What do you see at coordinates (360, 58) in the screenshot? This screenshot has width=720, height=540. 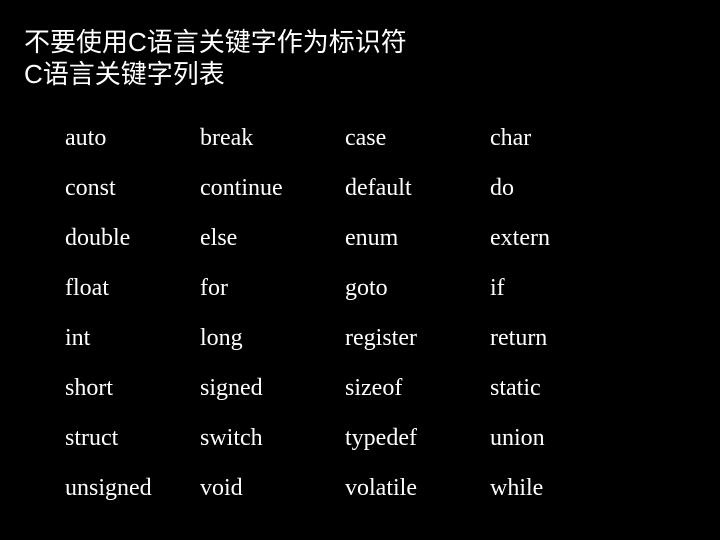 I see `slide-title: 不要使用C语言关键字作为标识符 C语言关键字列表` at bounding box center [360, 58].